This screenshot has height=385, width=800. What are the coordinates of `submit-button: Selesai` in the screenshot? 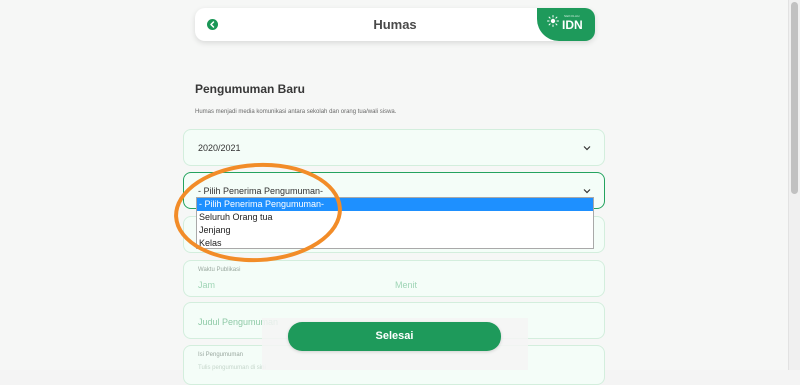 It's located at (394, 336).